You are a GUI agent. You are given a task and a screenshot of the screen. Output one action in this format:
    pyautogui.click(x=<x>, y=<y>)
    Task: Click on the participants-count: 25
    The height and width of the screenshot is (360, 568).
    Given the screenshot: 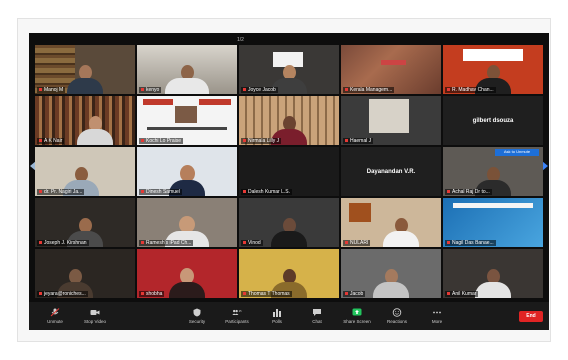 What is the action you would take?
    pyautogui.click(x=240, y=311)
    